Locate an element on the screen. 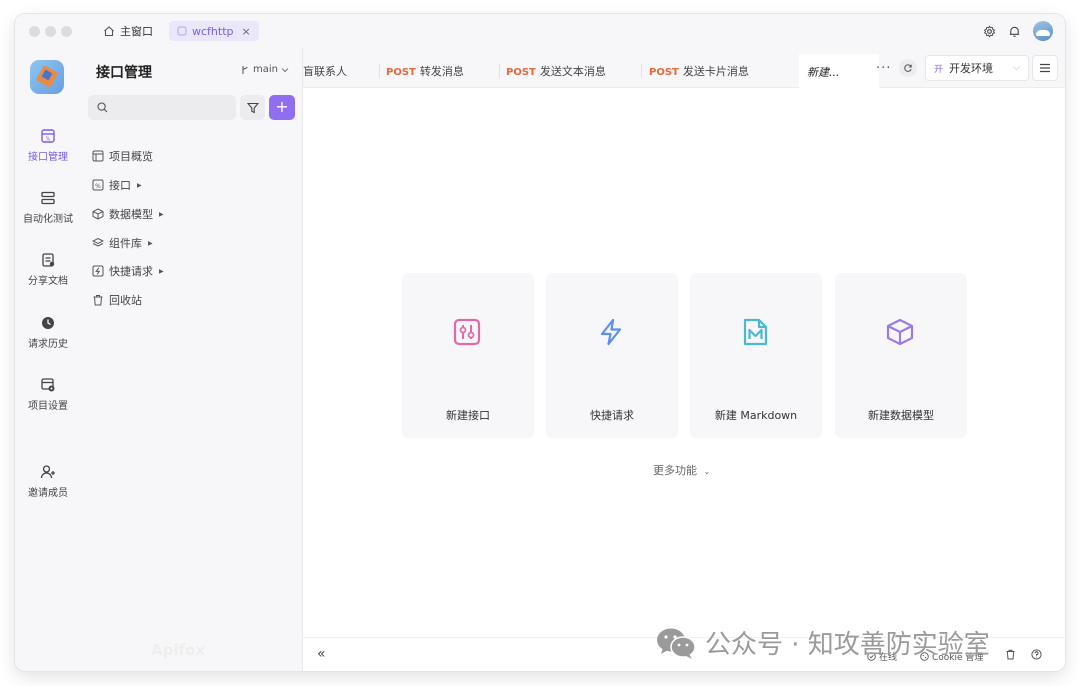  overview-icon is located at coordinates (98, 156).